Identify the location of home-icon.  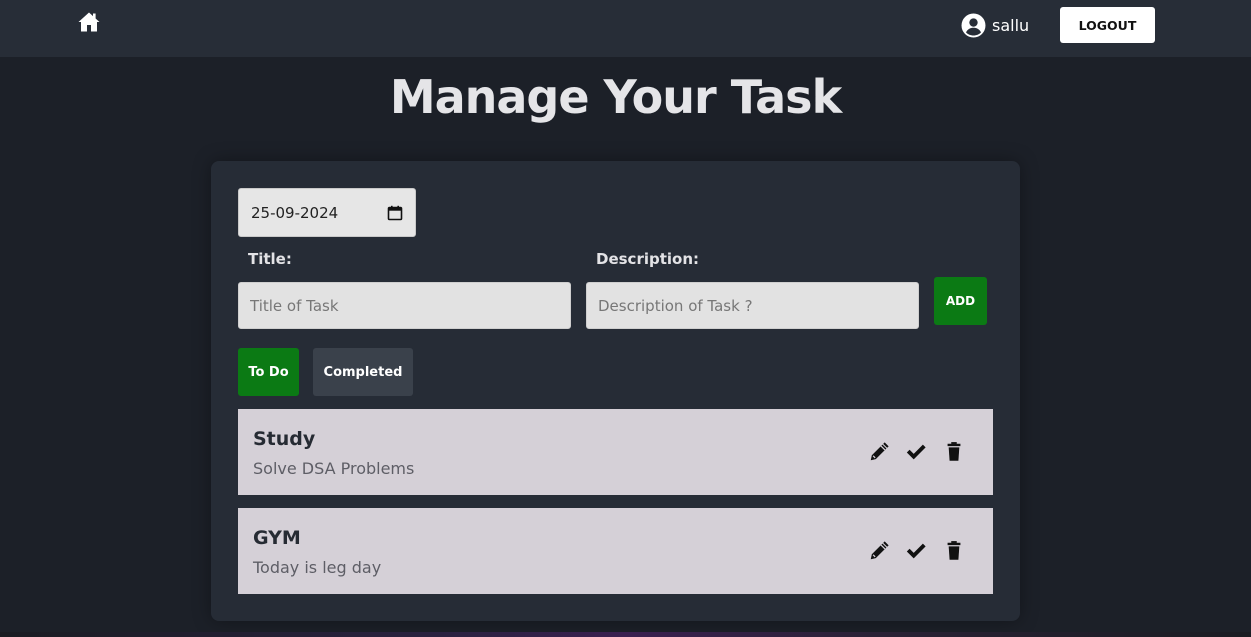
(89, 22).